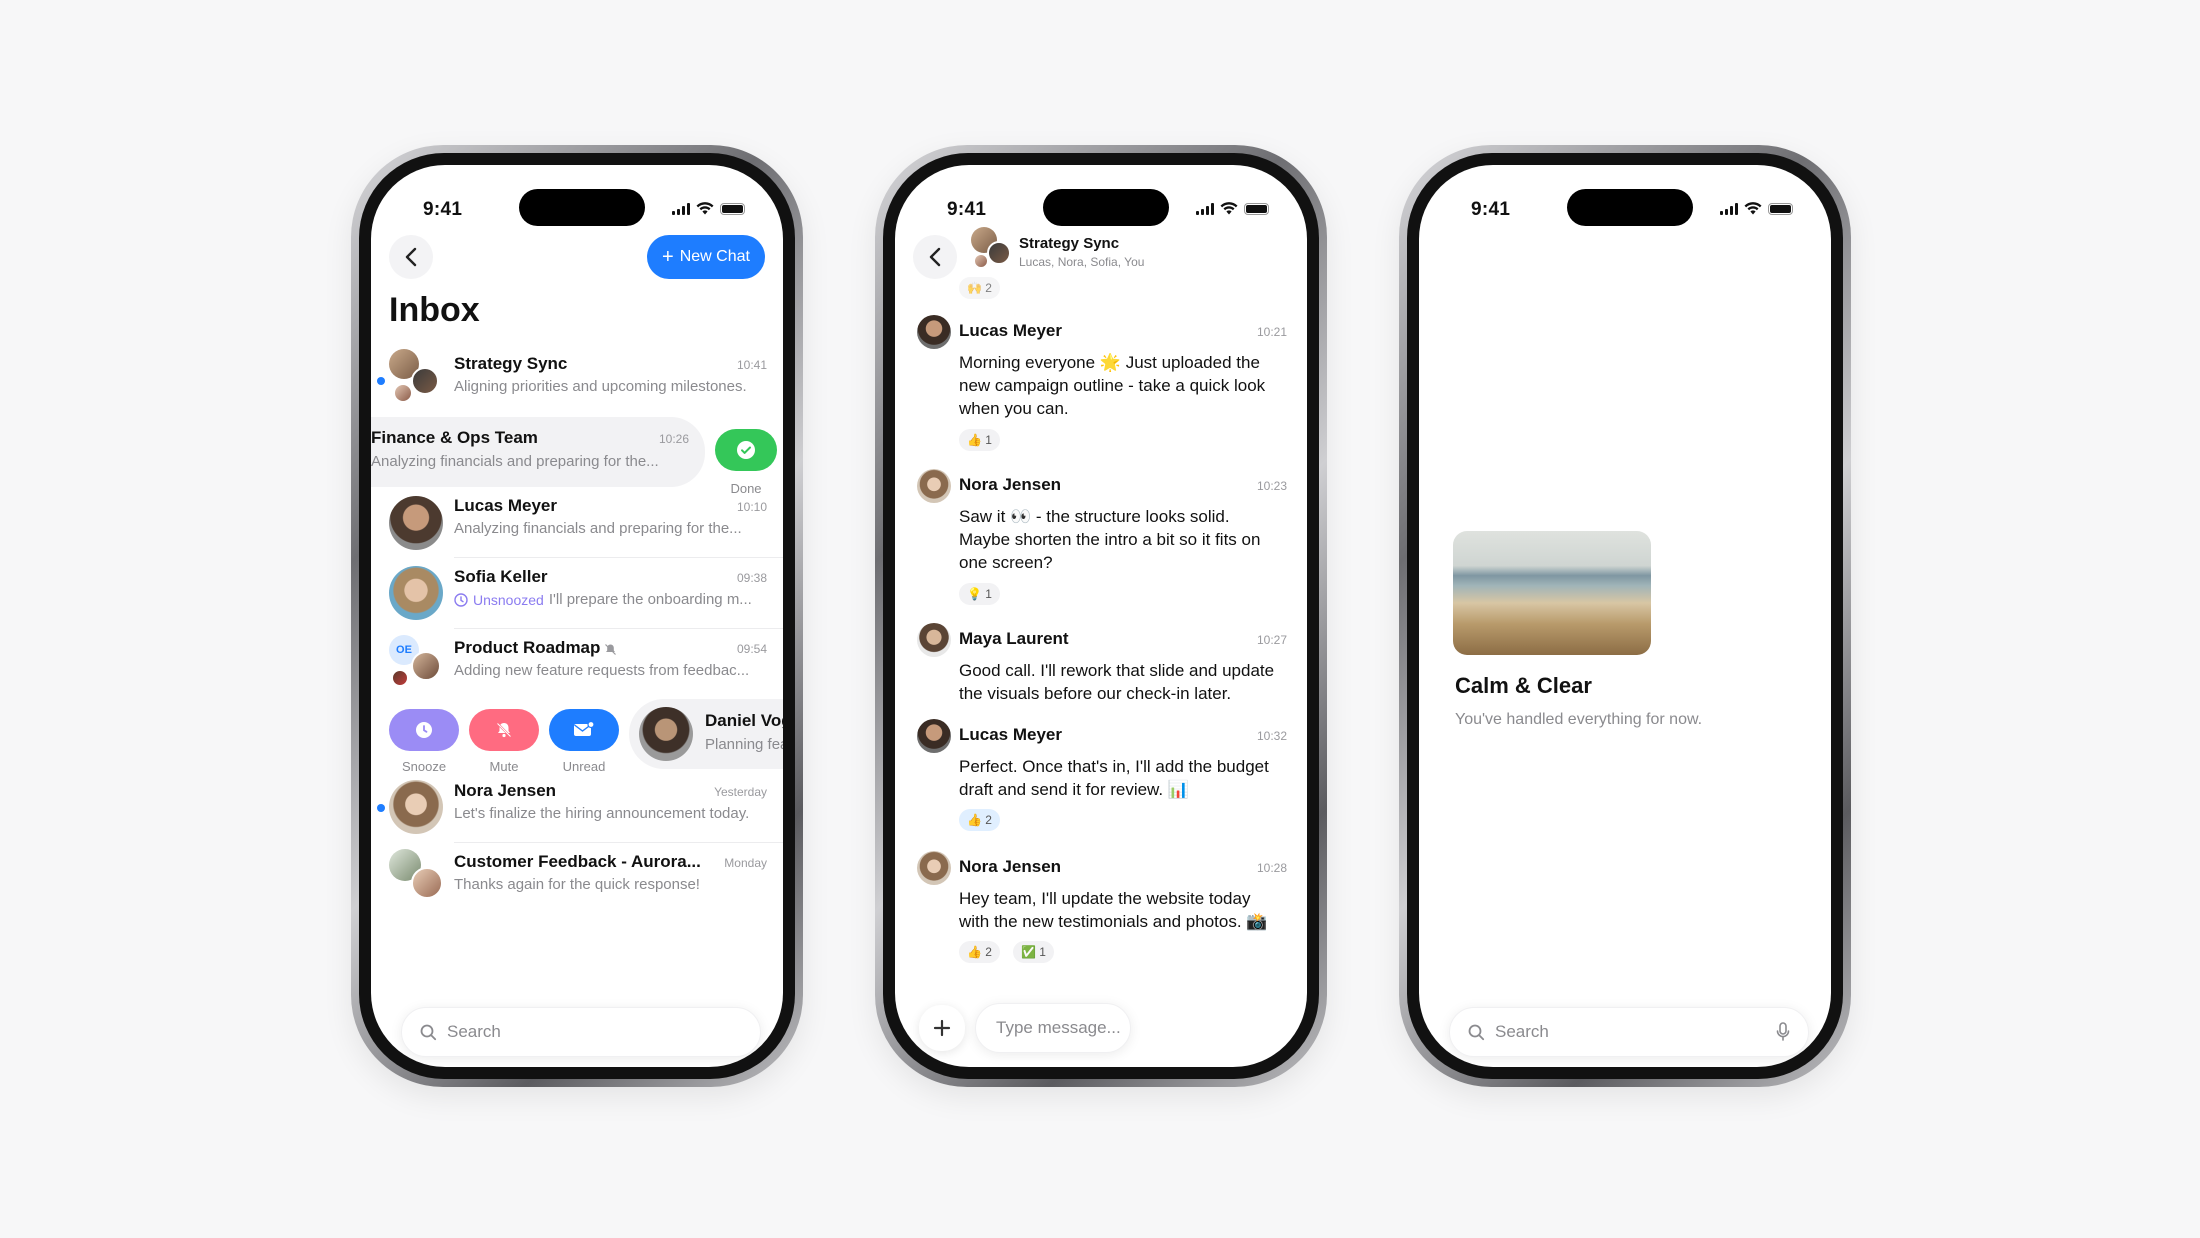  I want to click on reaction-chip: ✅ 1, so click(1033, 952).